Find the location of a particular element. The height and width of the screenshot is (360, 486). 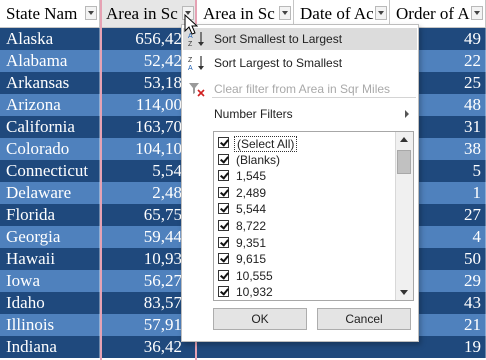

state-name-cell: Florida is located at coordinates (50, 215).